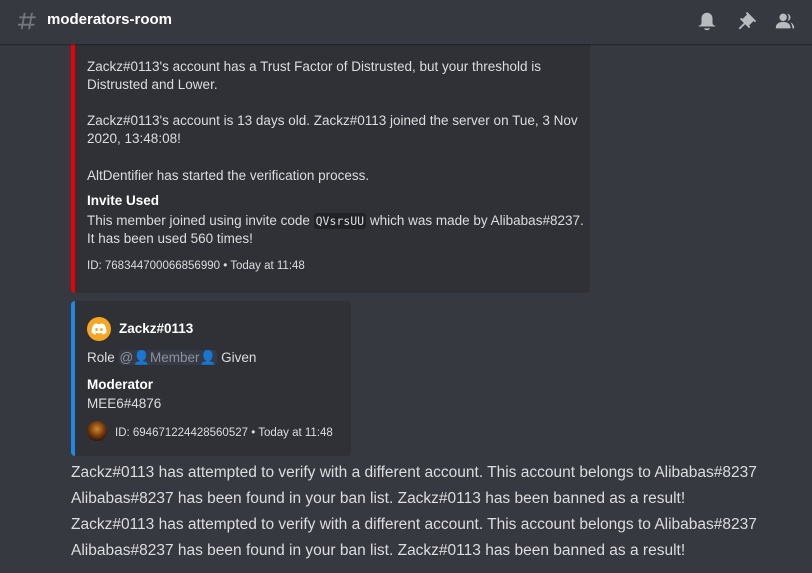  I want to click on embed-description: Role @👤Member👤 Given, so click(171, 358).